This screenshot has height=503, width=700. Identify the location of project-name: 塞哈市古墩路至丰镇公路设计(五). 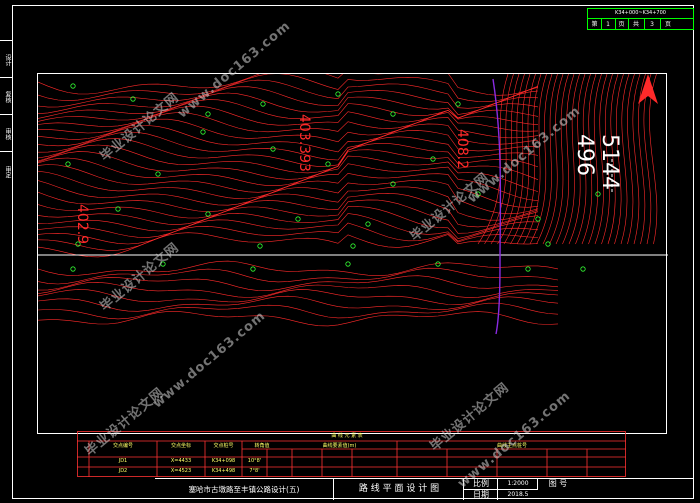
(244, 489).